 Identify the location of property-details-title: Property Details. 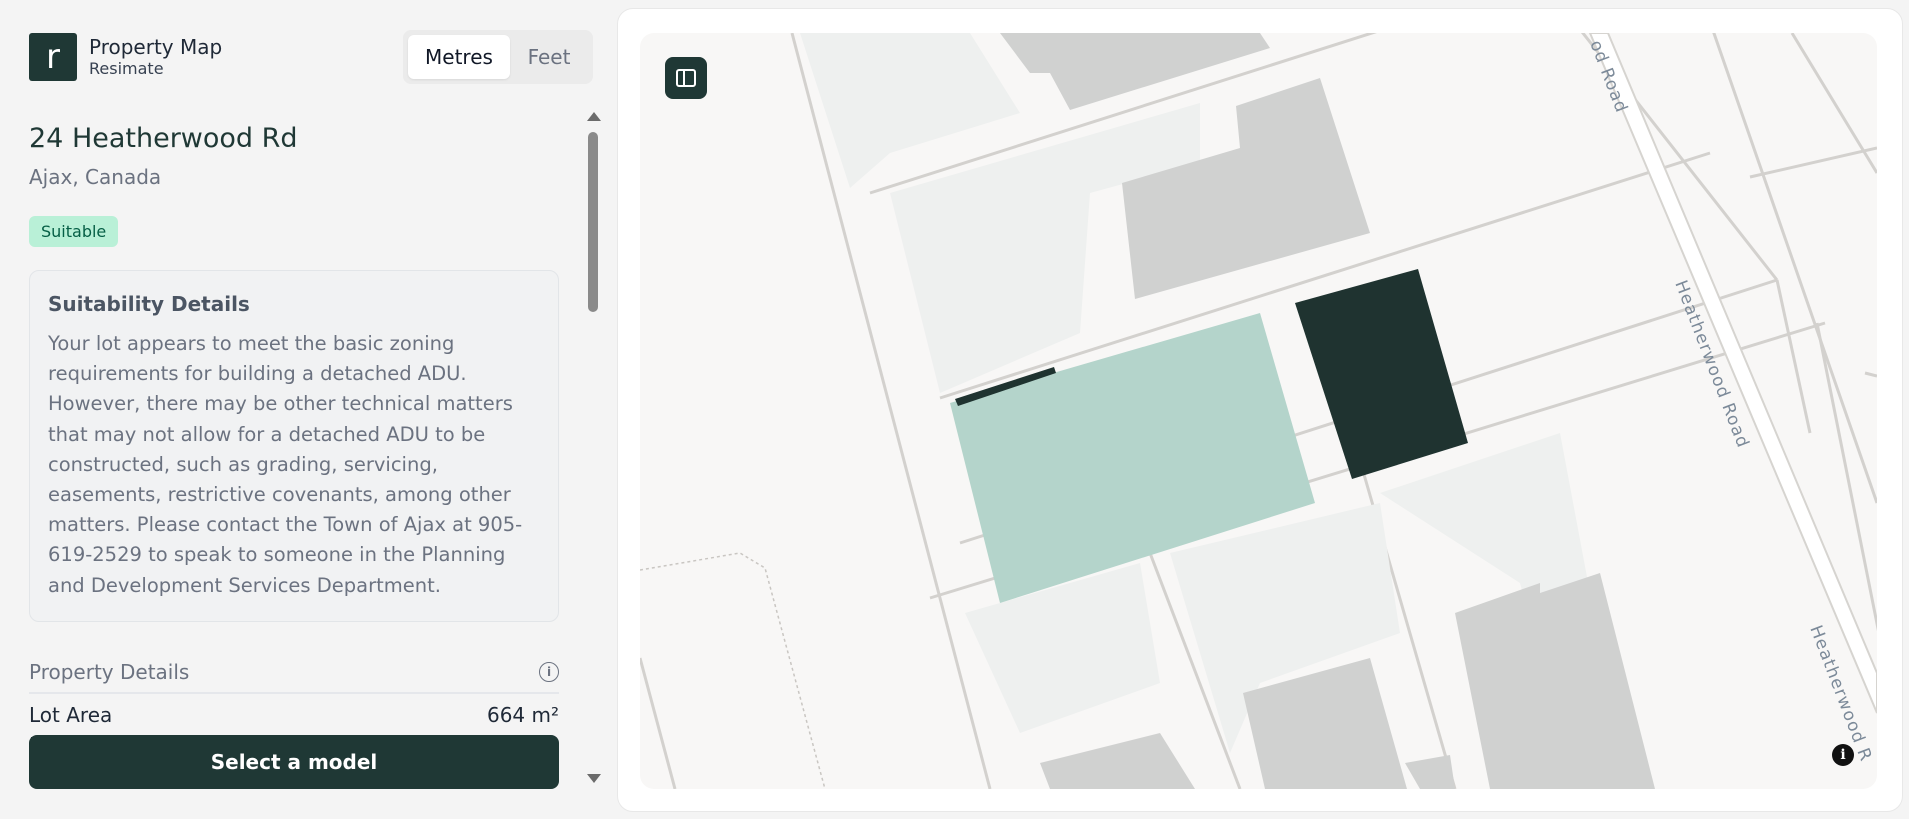
(109, 671).